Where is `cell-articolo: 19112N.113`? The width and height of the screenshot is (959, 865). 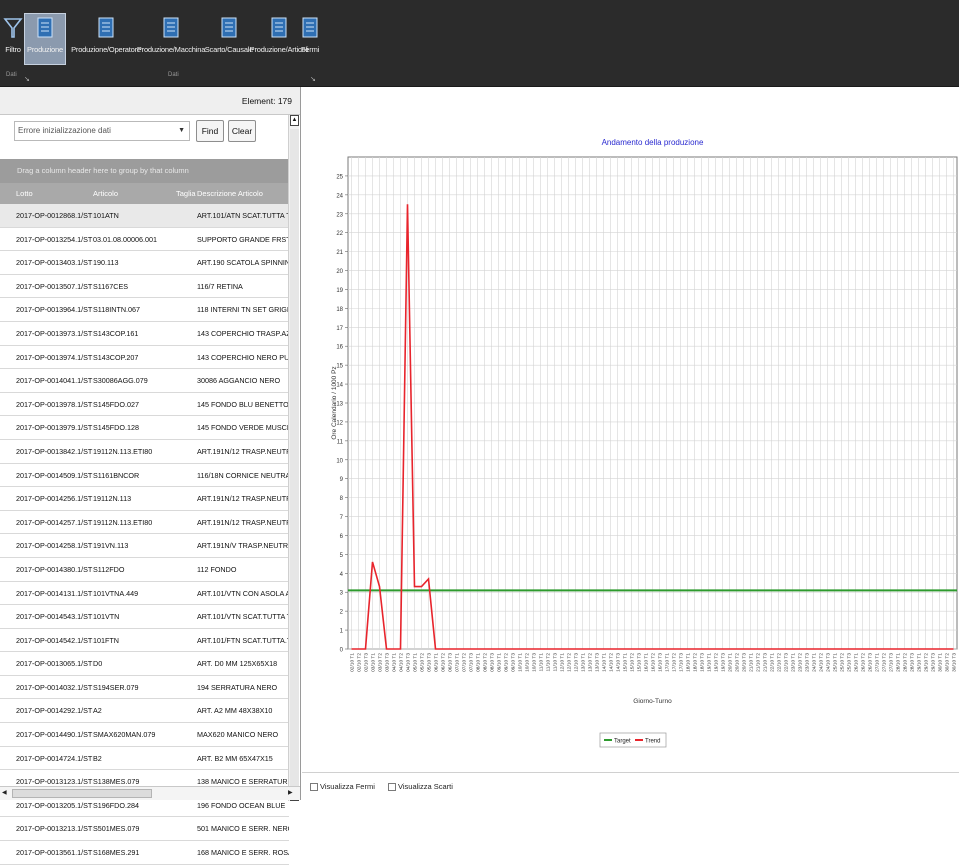 cell-articolo: 19112N.113 is located at coordinates (112, 499).